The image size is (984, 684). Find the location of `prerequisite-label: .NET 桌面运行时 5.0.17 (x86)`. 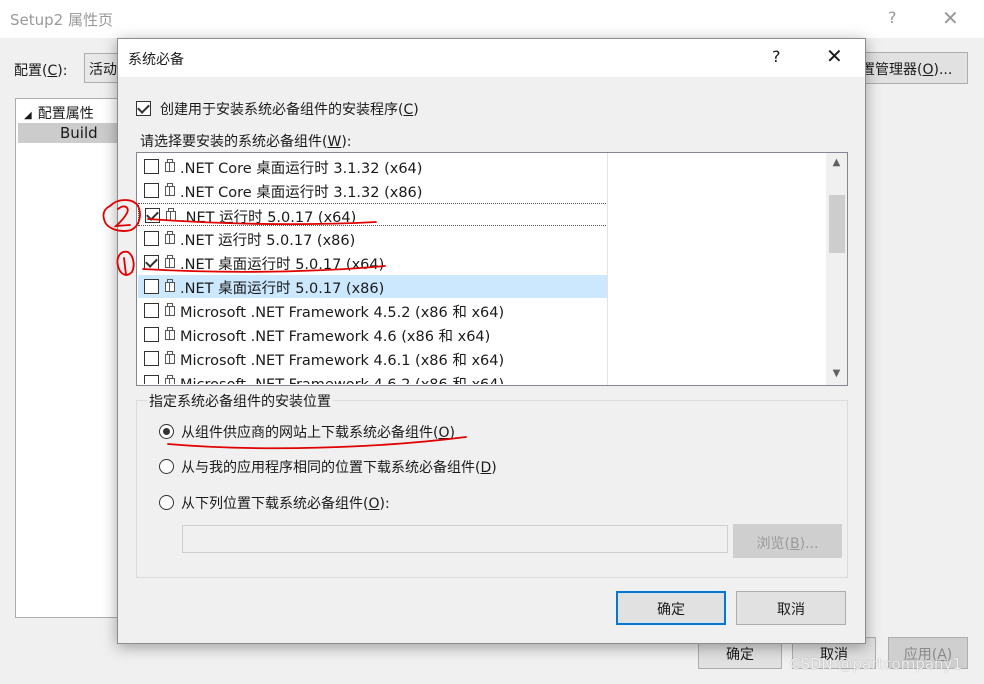

prerequisite-label: .NET 桌面运行时 5.0.17 (x86) is located at coordinates (282, 289).